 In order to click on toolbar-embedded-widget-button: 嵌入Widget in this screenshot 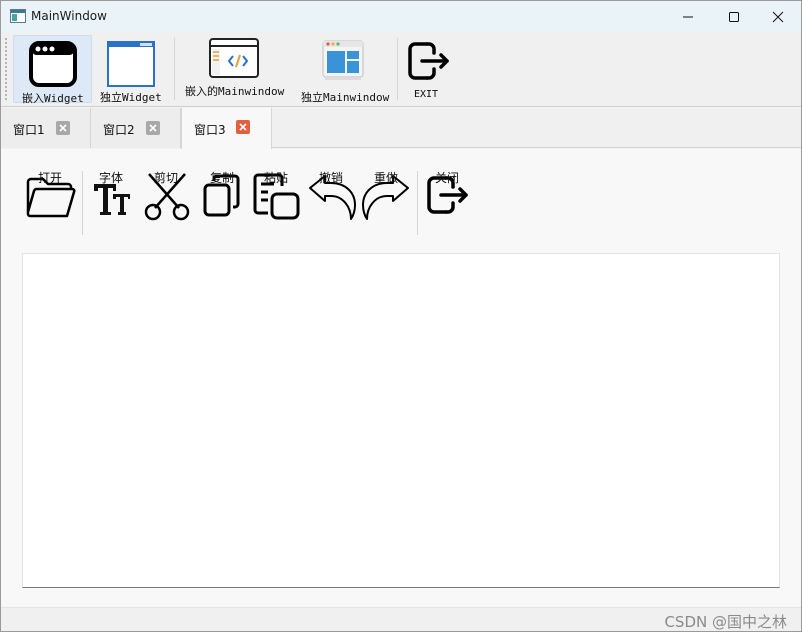, I will do `click(52, 70)`.